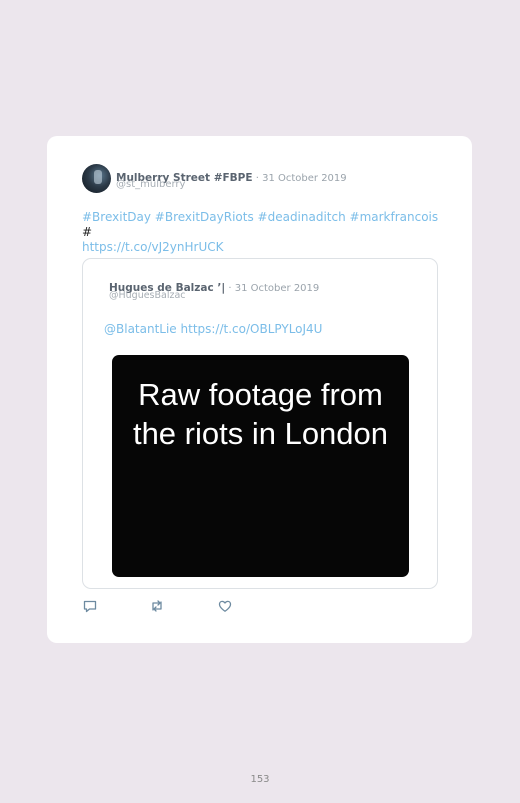 The height and width of the screenshot is (803, 520). I want to click on tweet-actions, so click(182, 606).